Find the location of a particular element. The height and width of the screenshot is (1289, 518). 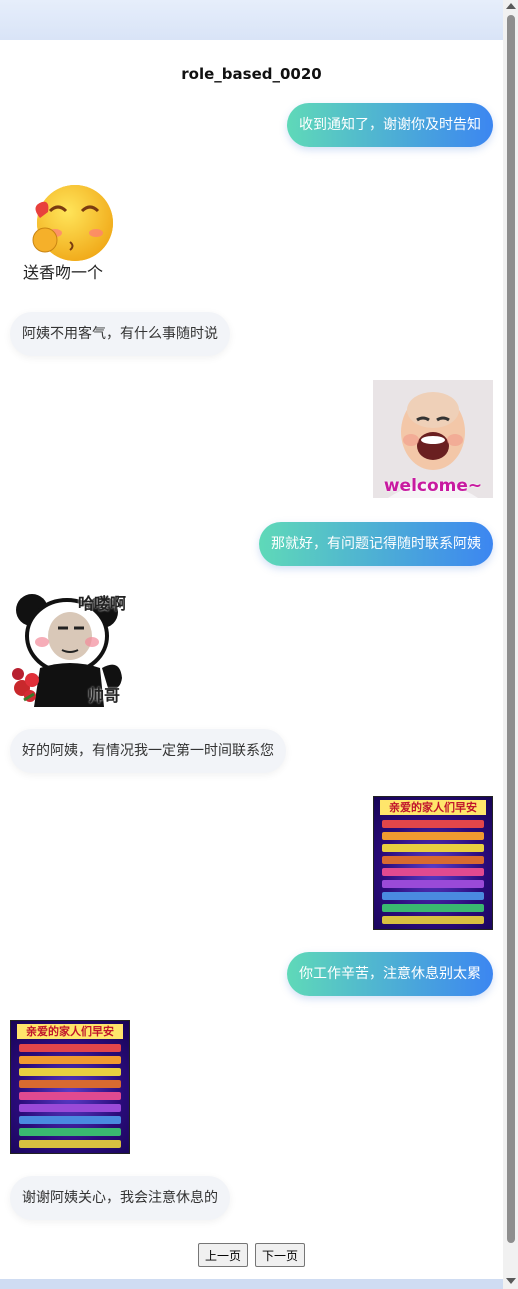

next-page-button: 下一页 is located at coordinates (280, 1255).